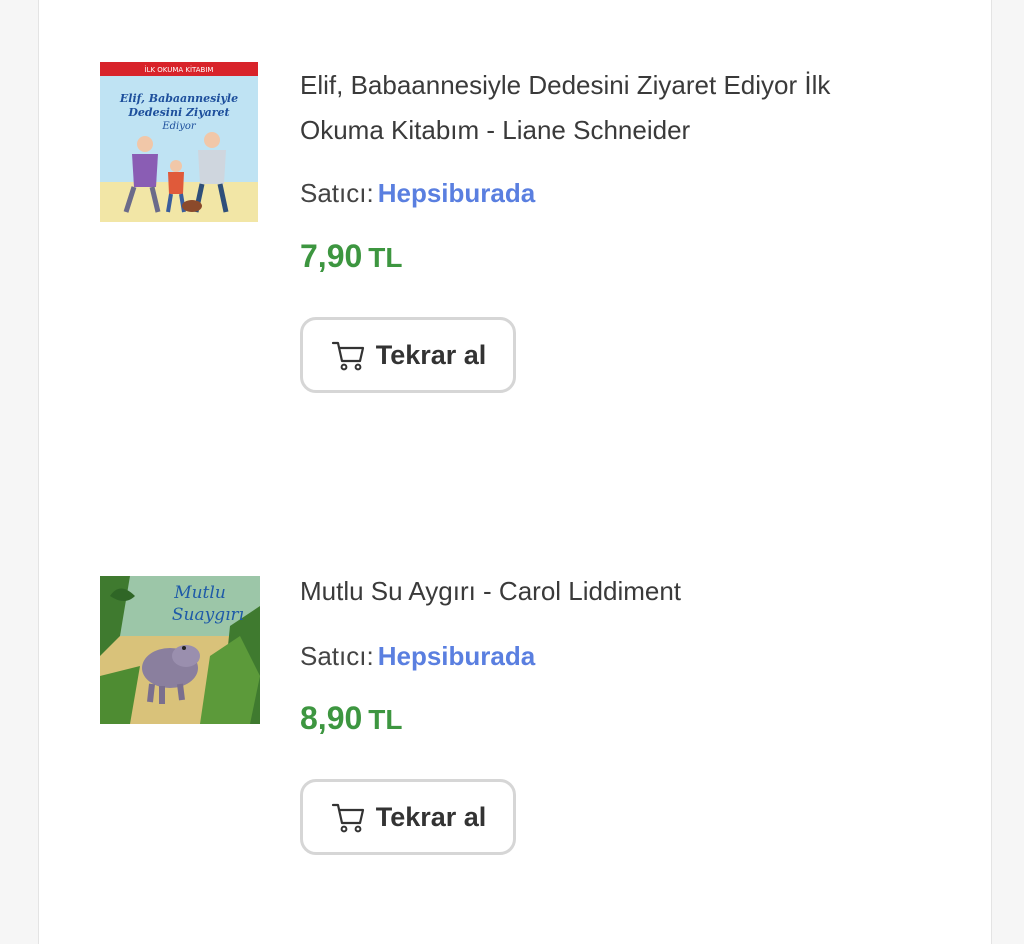 This screenshot has width=1024, height=944. I want to click on product-price: 8,90 TL, so click(351, 719).